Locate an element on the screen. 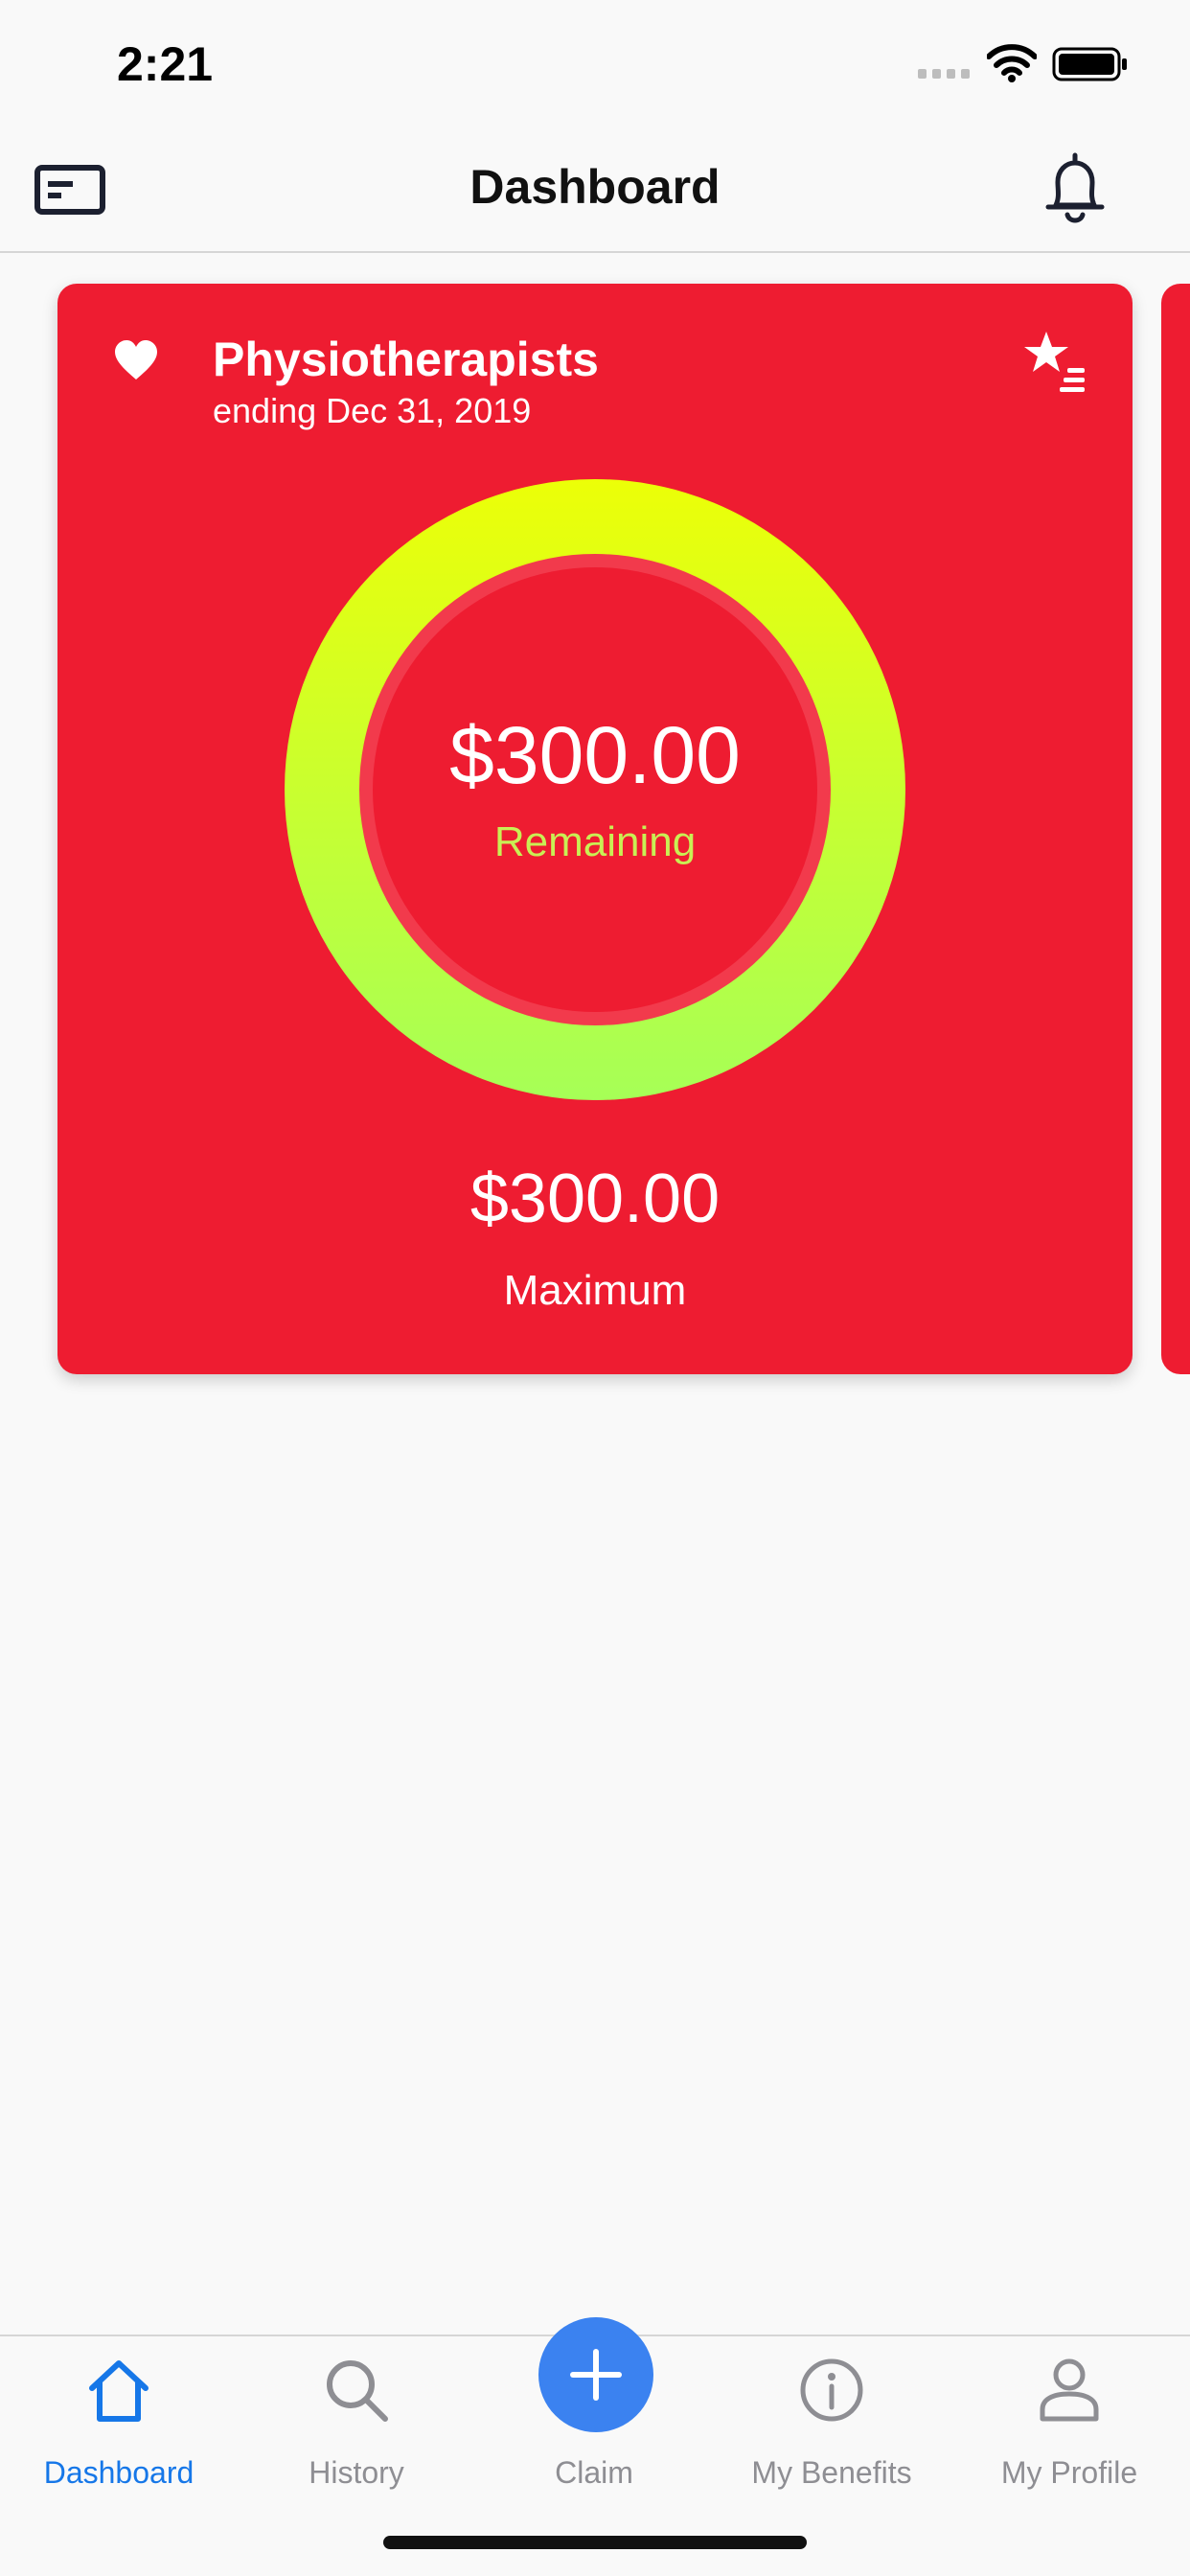  bell-icon is located at coordinates (1075, 188).